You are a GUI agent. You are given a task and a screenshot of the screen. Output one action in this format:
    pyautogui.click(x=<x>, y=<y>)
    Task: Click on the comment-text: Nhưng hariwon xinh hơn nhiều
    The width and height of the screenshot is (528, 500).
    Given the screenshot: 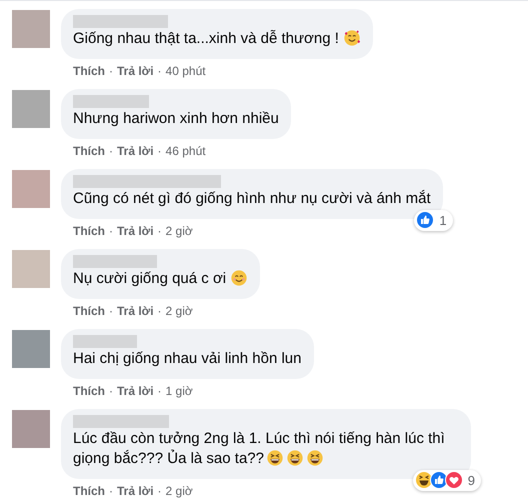 What is the action you would take?
    pyautogui.click(x=176, y=119)
    